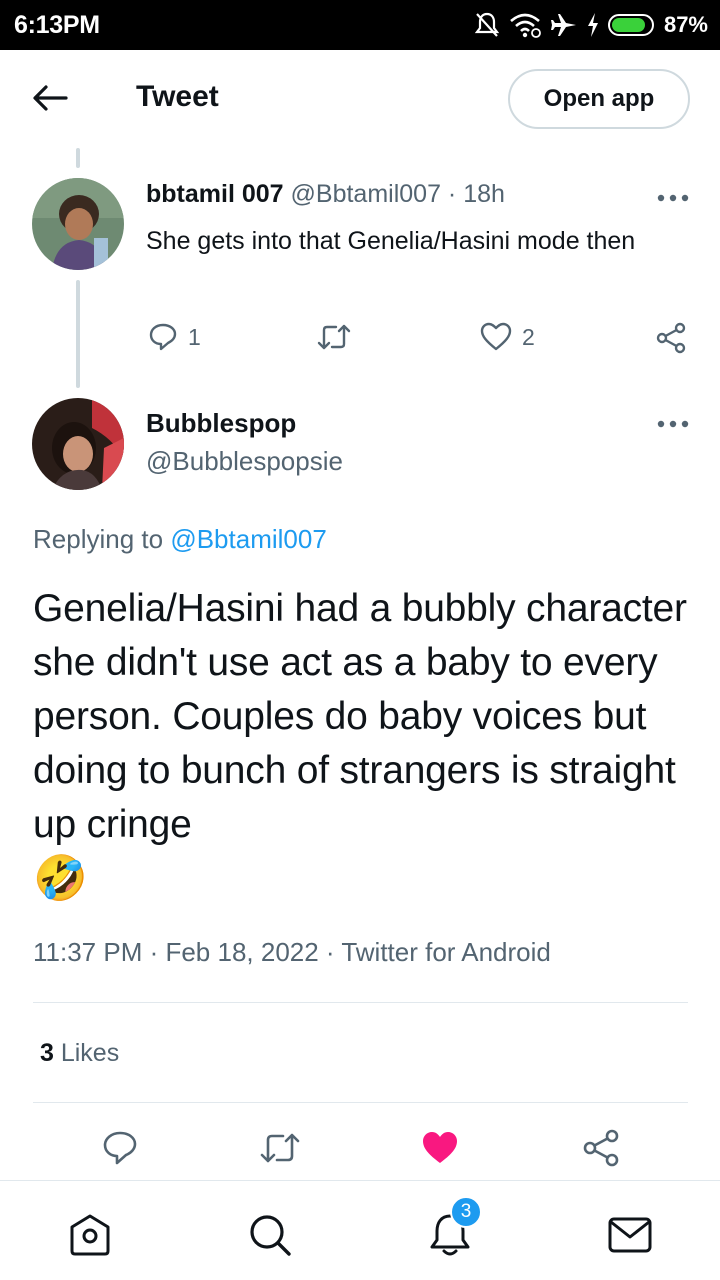 This screenshot has height=1280, width=720. Describe the element at coordinates (90, 1235) in the screenshot. I see `home-icon` at that location.